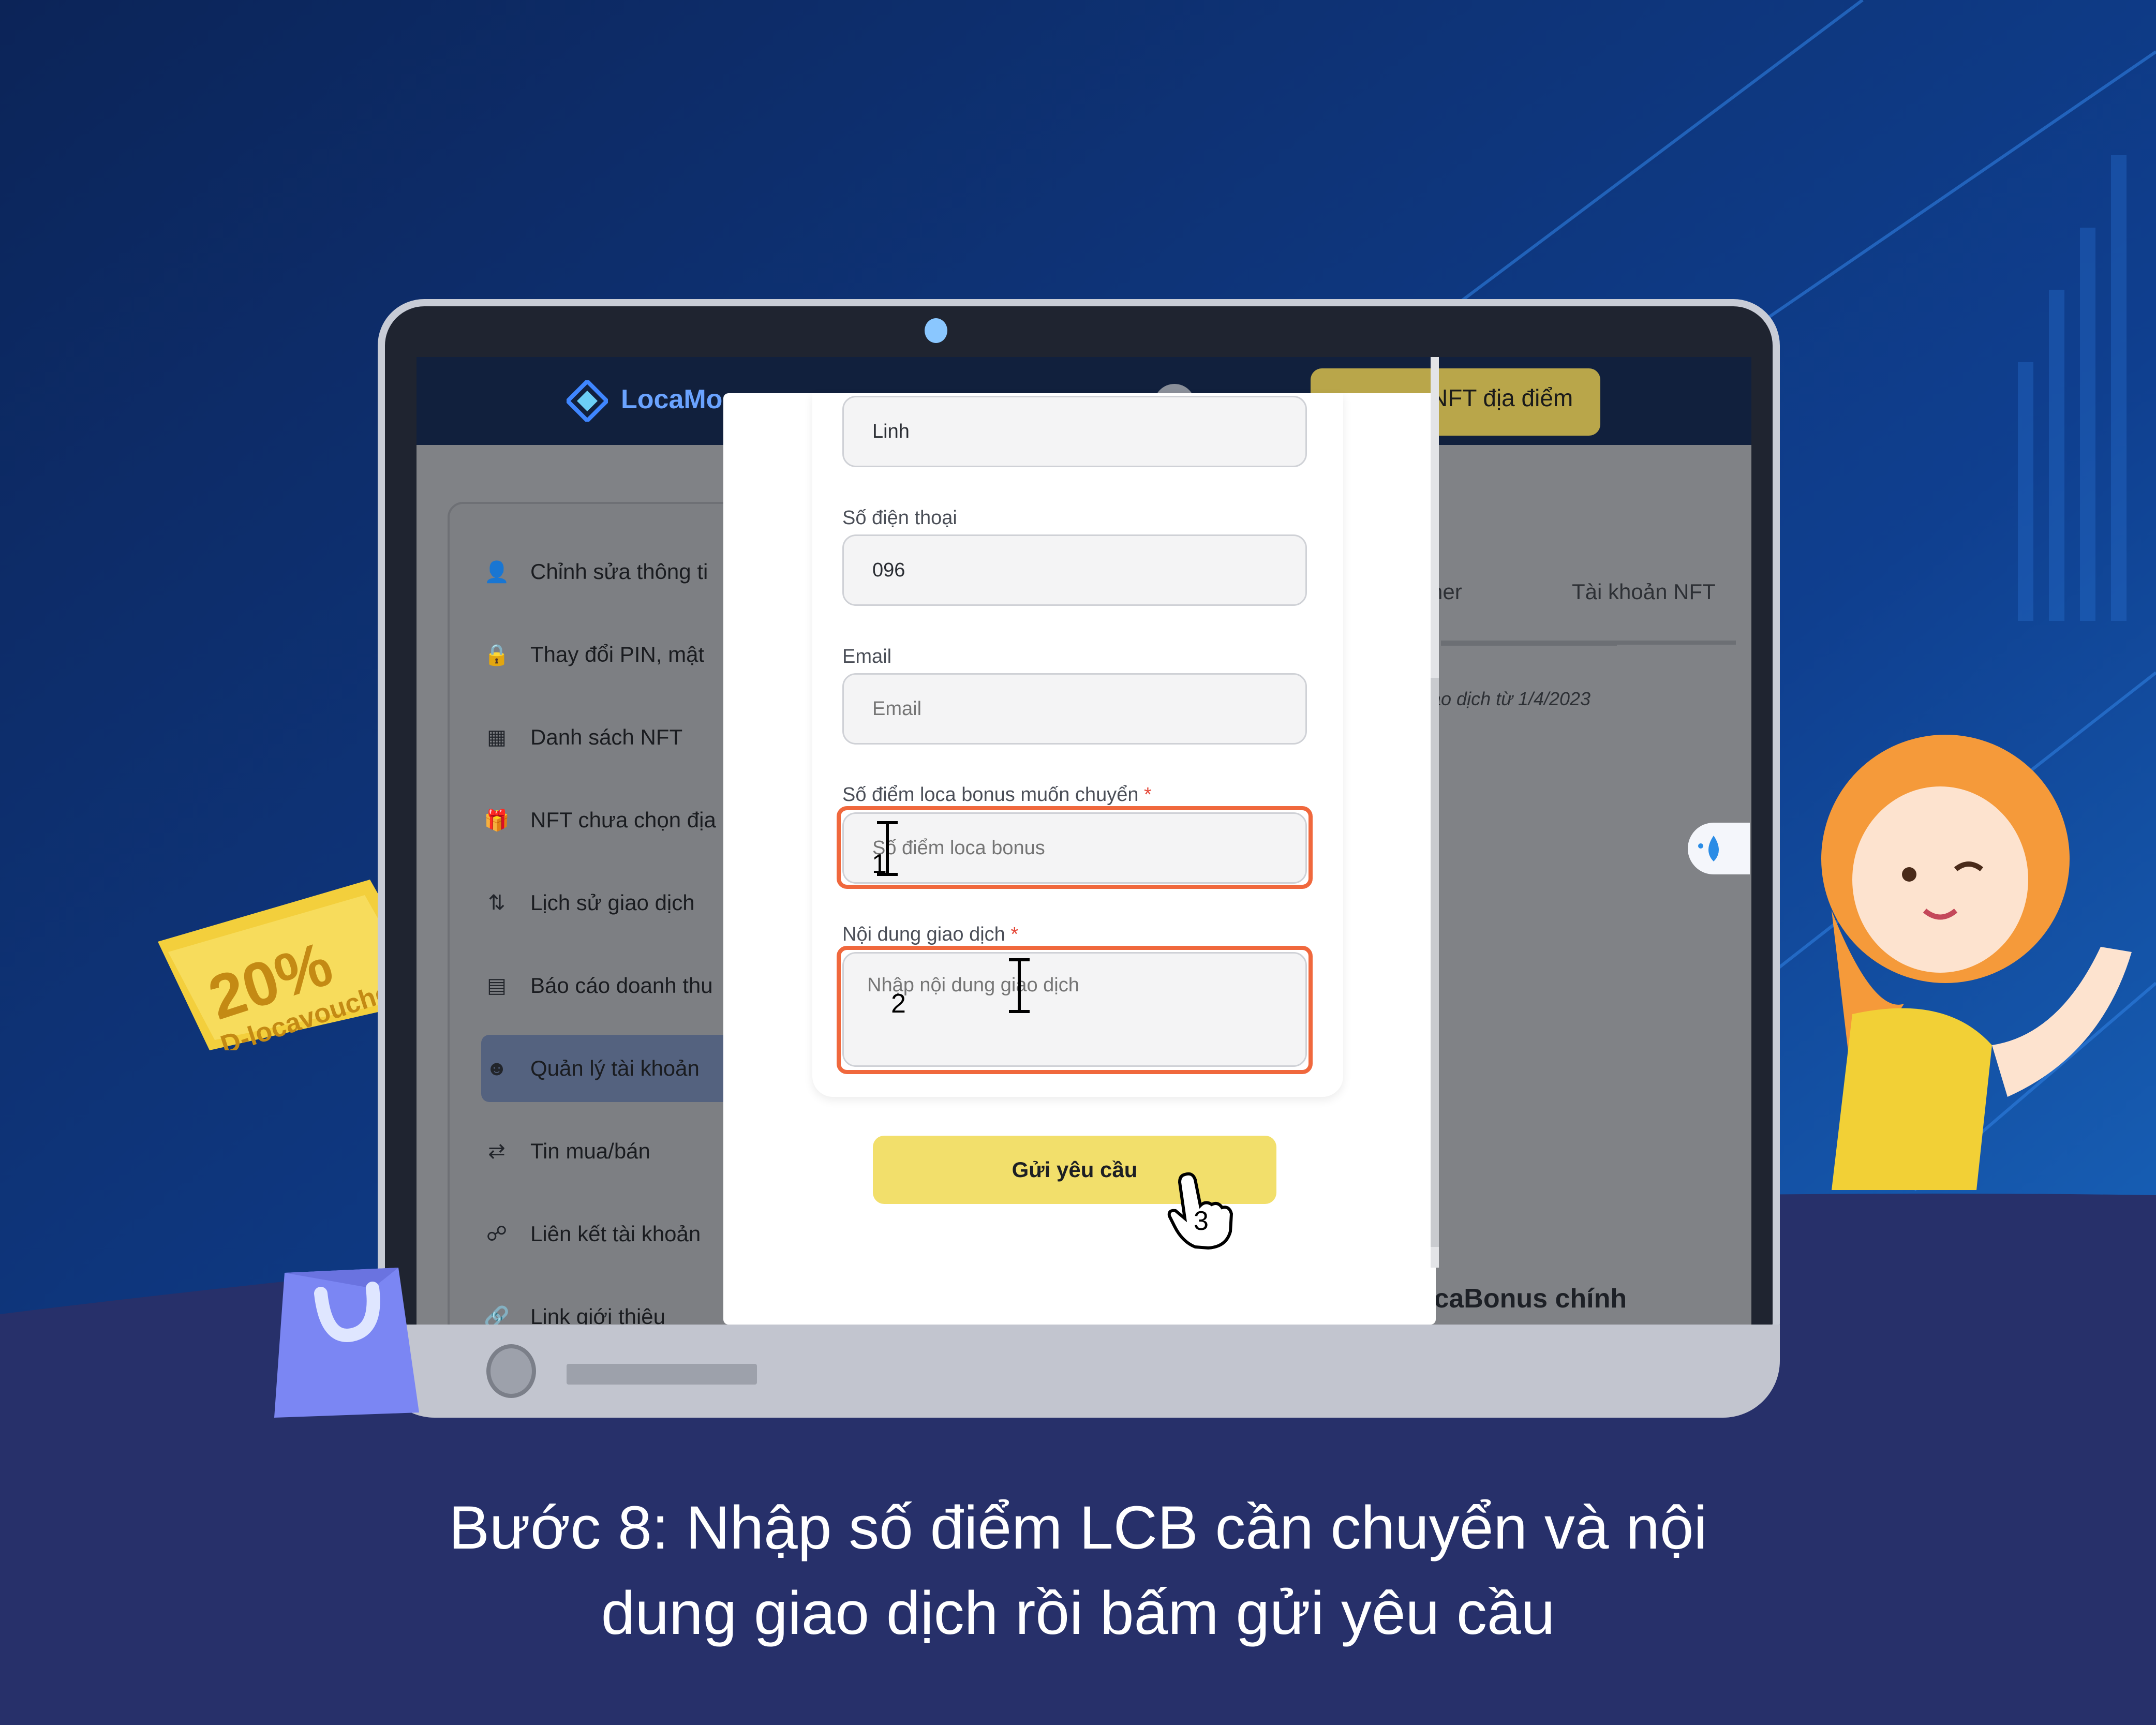 The width and height of the screenshot is (2156, 1725). I want to click on sidebar-item-revenue-report: ▤ Báo cáo doanh thu, so click(598, 985).